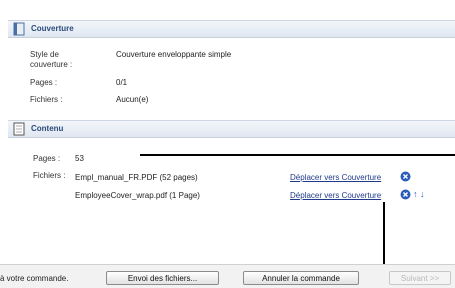  I want to click on cancel-order-button: Annuler la commande, so click(301, 278).